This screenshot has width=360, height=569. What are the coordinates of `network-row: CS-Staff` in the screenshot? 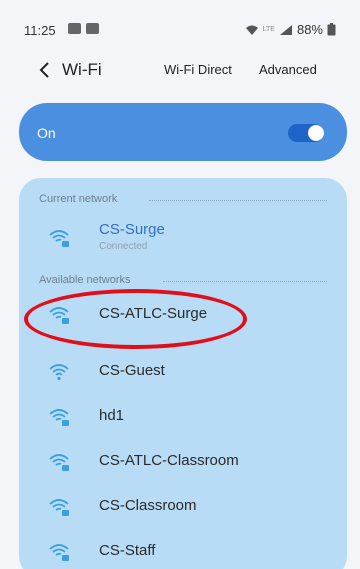 It's located at (189, 551).